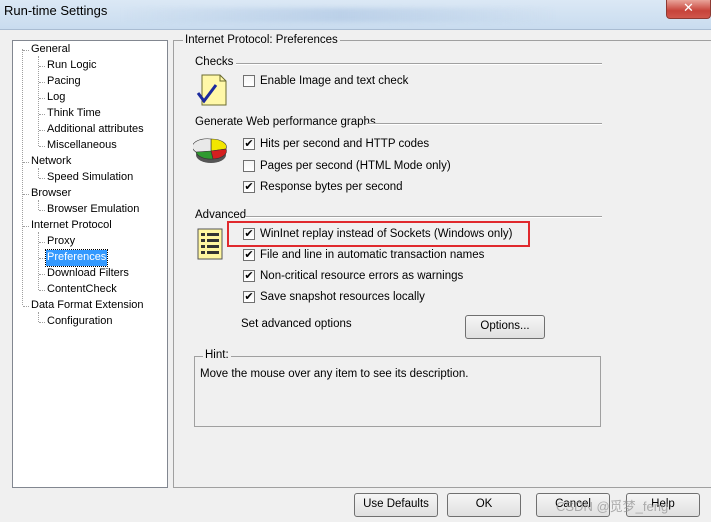 The image size is (711, 522). Describe the element at coordinates (345, 144) in the screenshot. I see `hits-per-second-label: Hits per second and HTTP codes` at that location.